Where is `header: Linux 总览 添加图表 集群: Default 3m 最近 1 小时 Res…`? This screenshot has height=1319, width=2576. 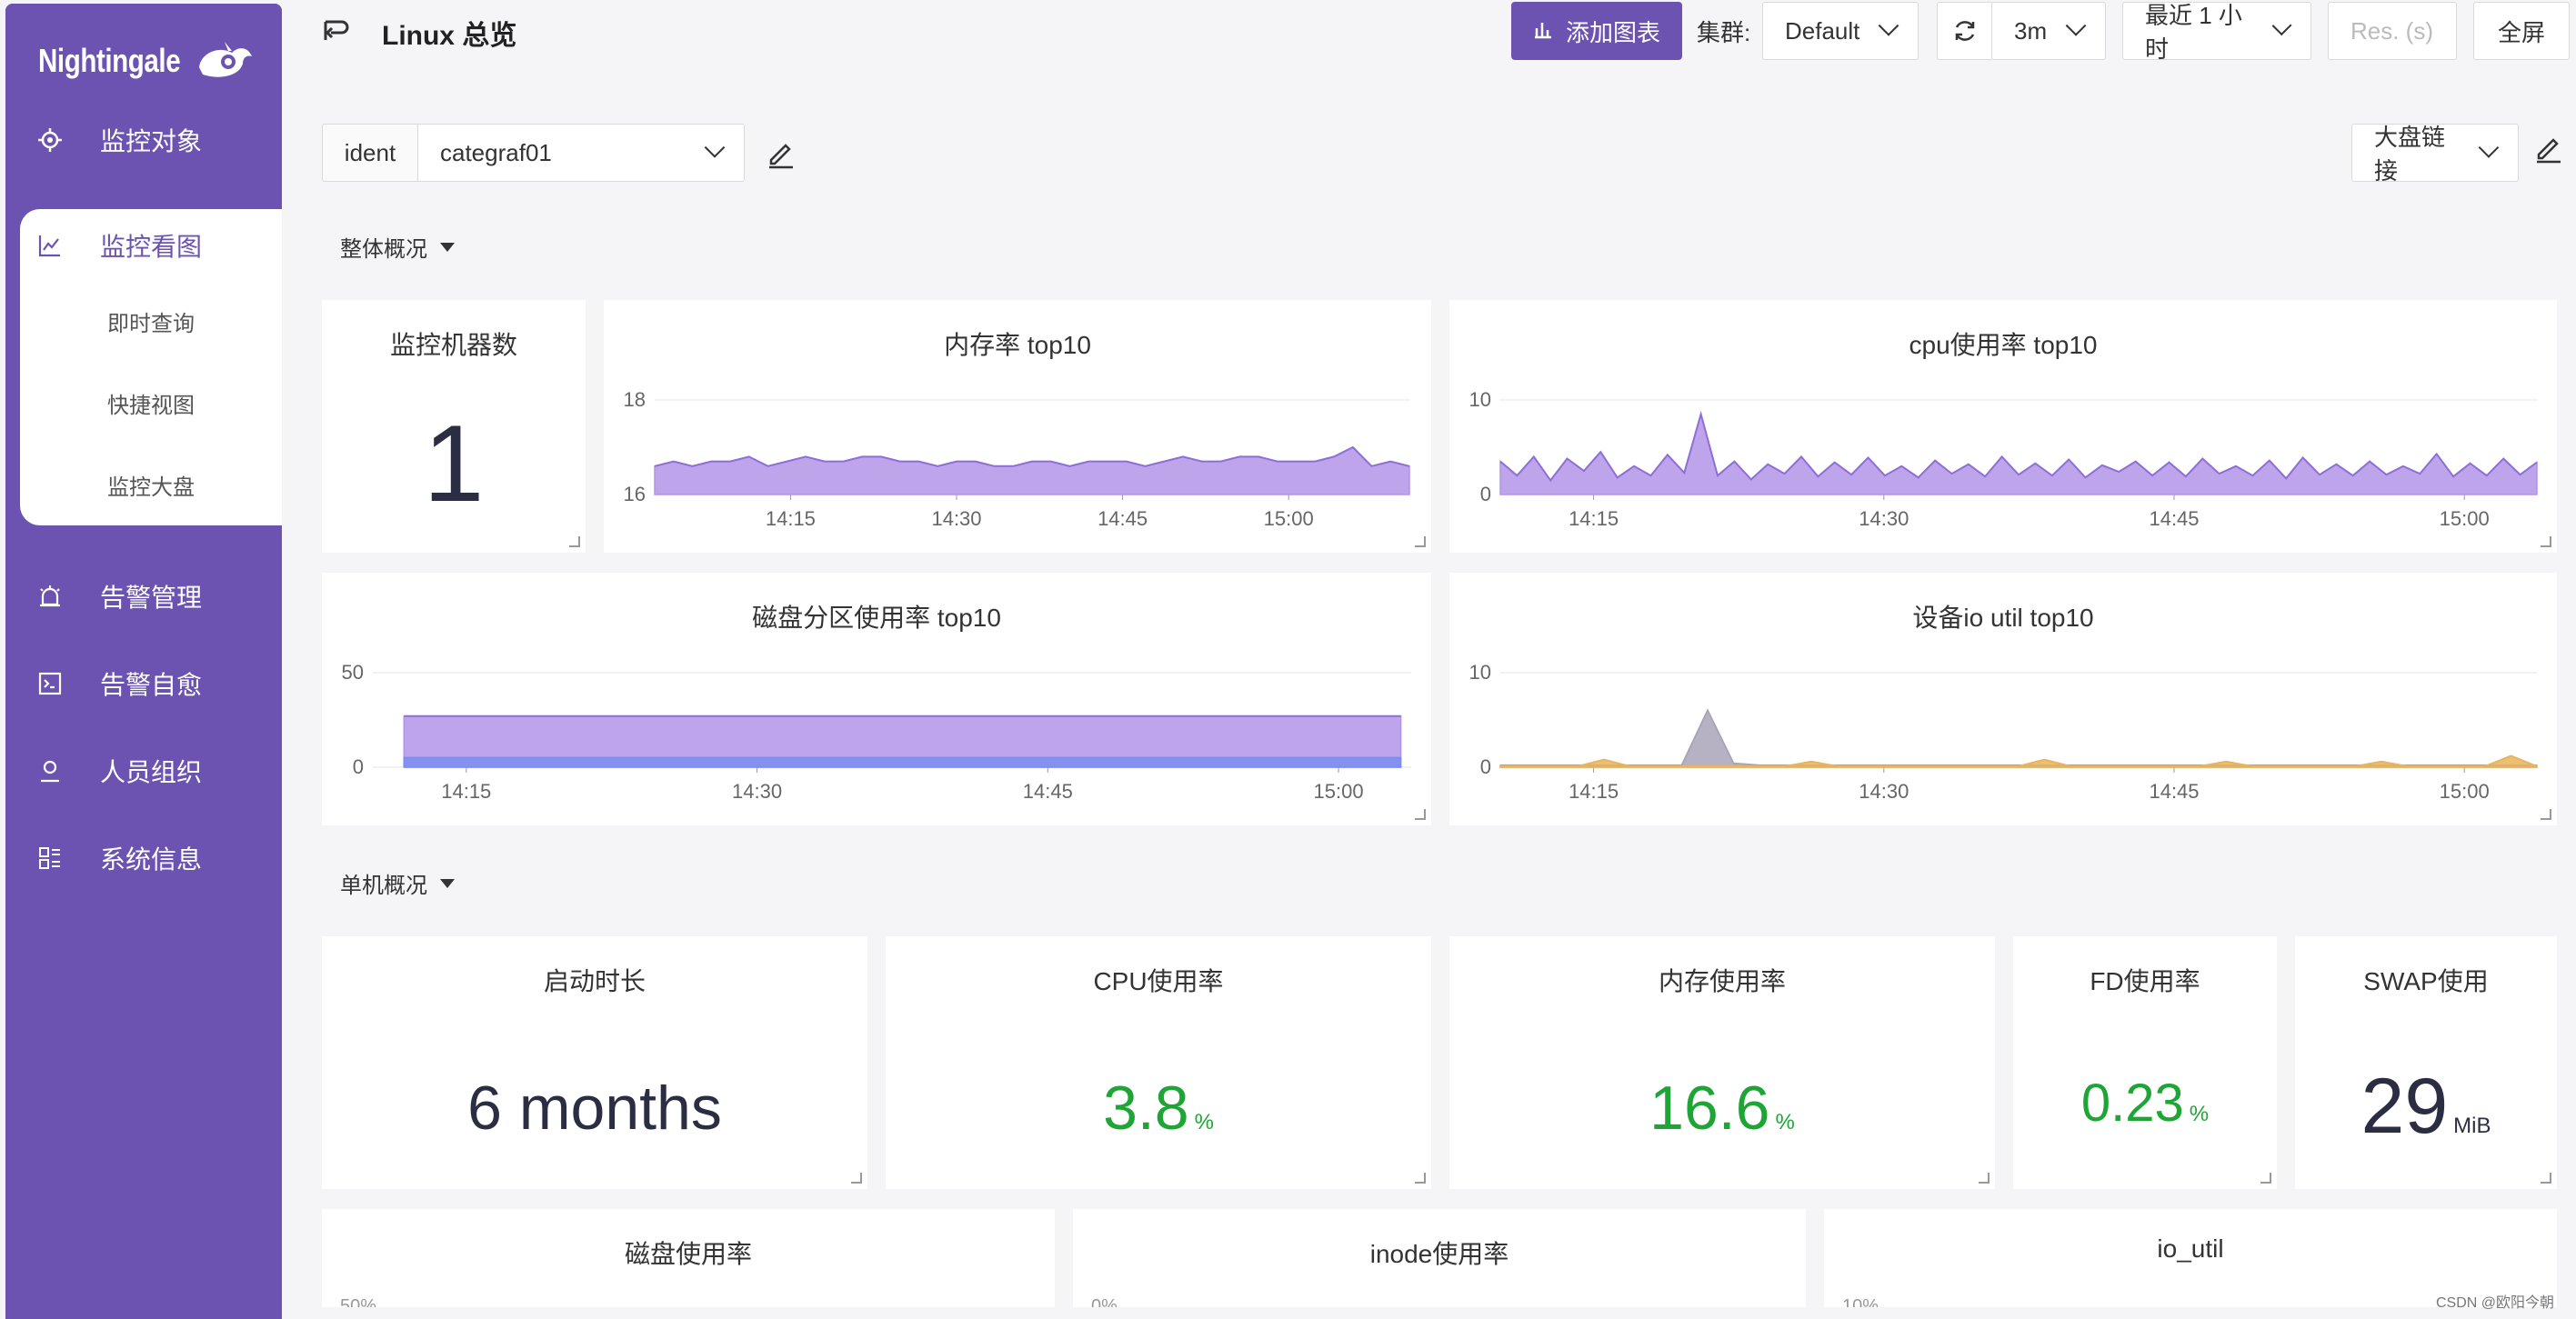
header: Linux 总览 添加图表 集群: Default 3m 最近 1 小时 Res… is located at coordinates (1429, 32).